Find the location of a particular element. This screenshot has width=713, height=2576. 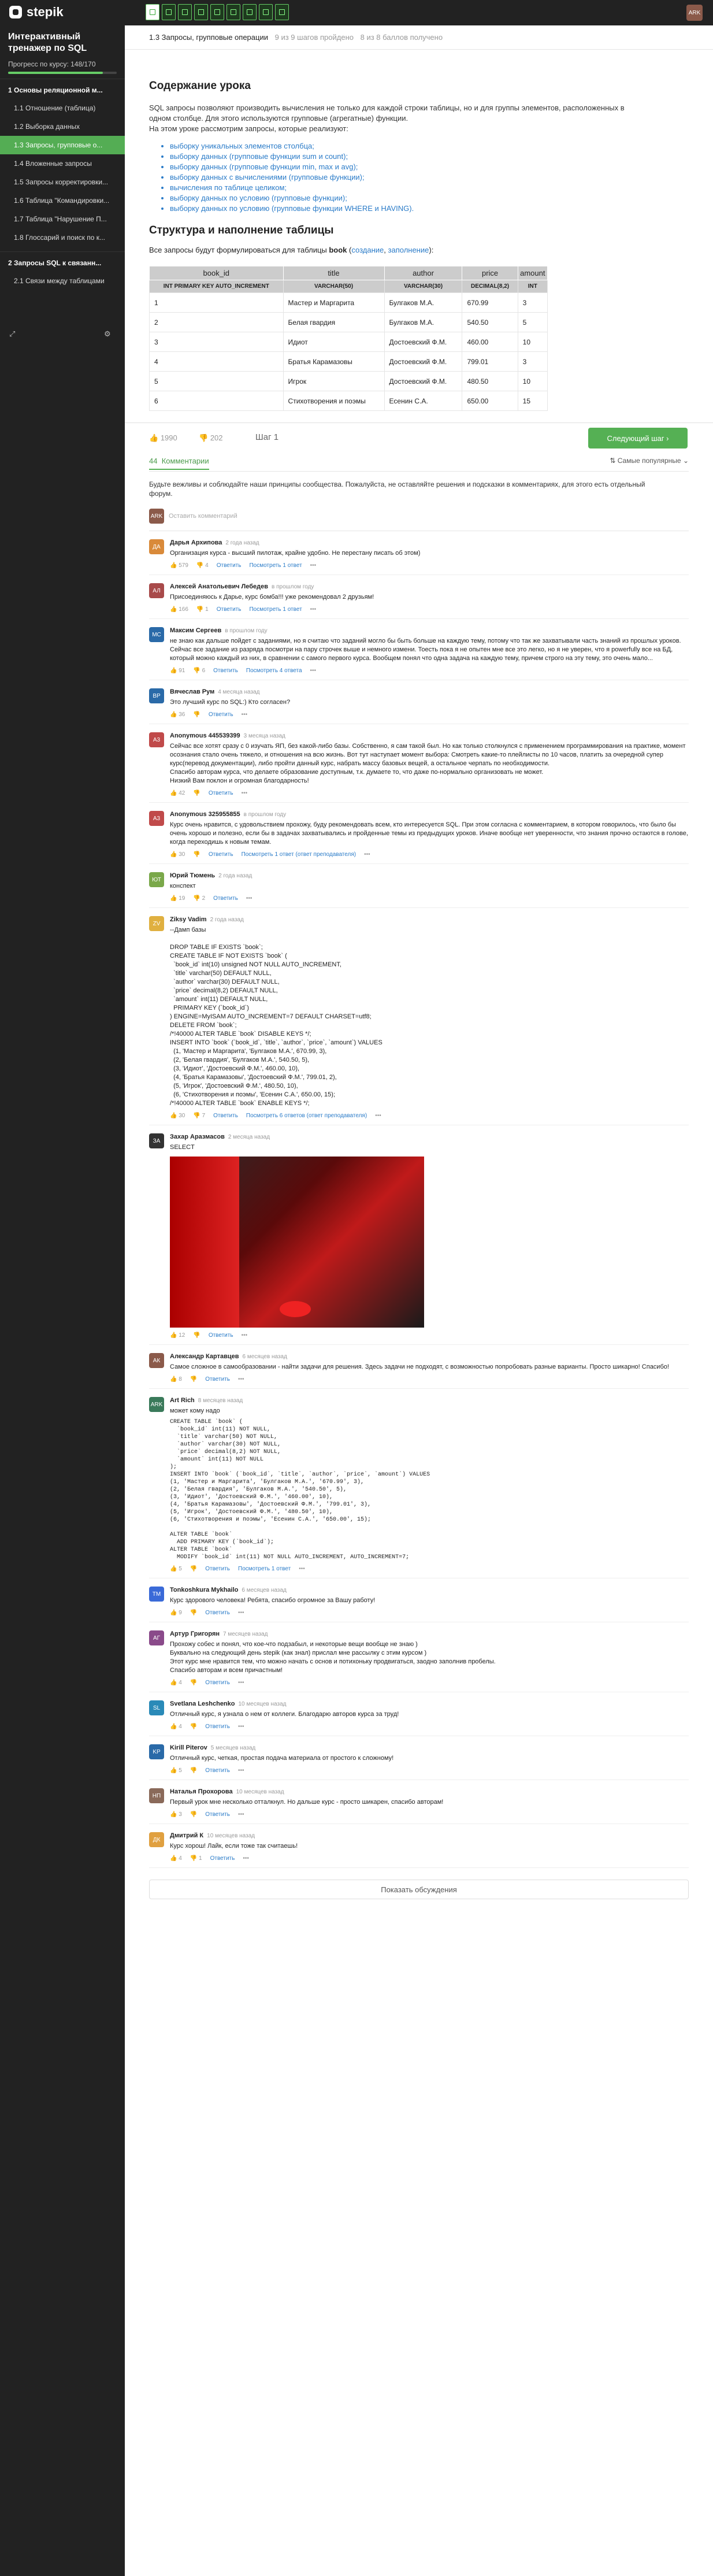

comment-time: 3 месяца назад is located at coordinates (264, 736).